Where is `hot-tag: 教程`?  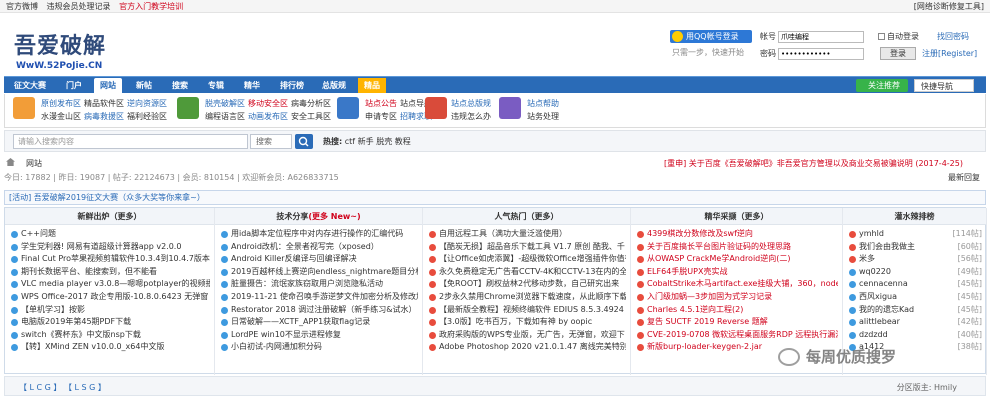 hot-tag: 教程 is located at coordinates (403, 141).